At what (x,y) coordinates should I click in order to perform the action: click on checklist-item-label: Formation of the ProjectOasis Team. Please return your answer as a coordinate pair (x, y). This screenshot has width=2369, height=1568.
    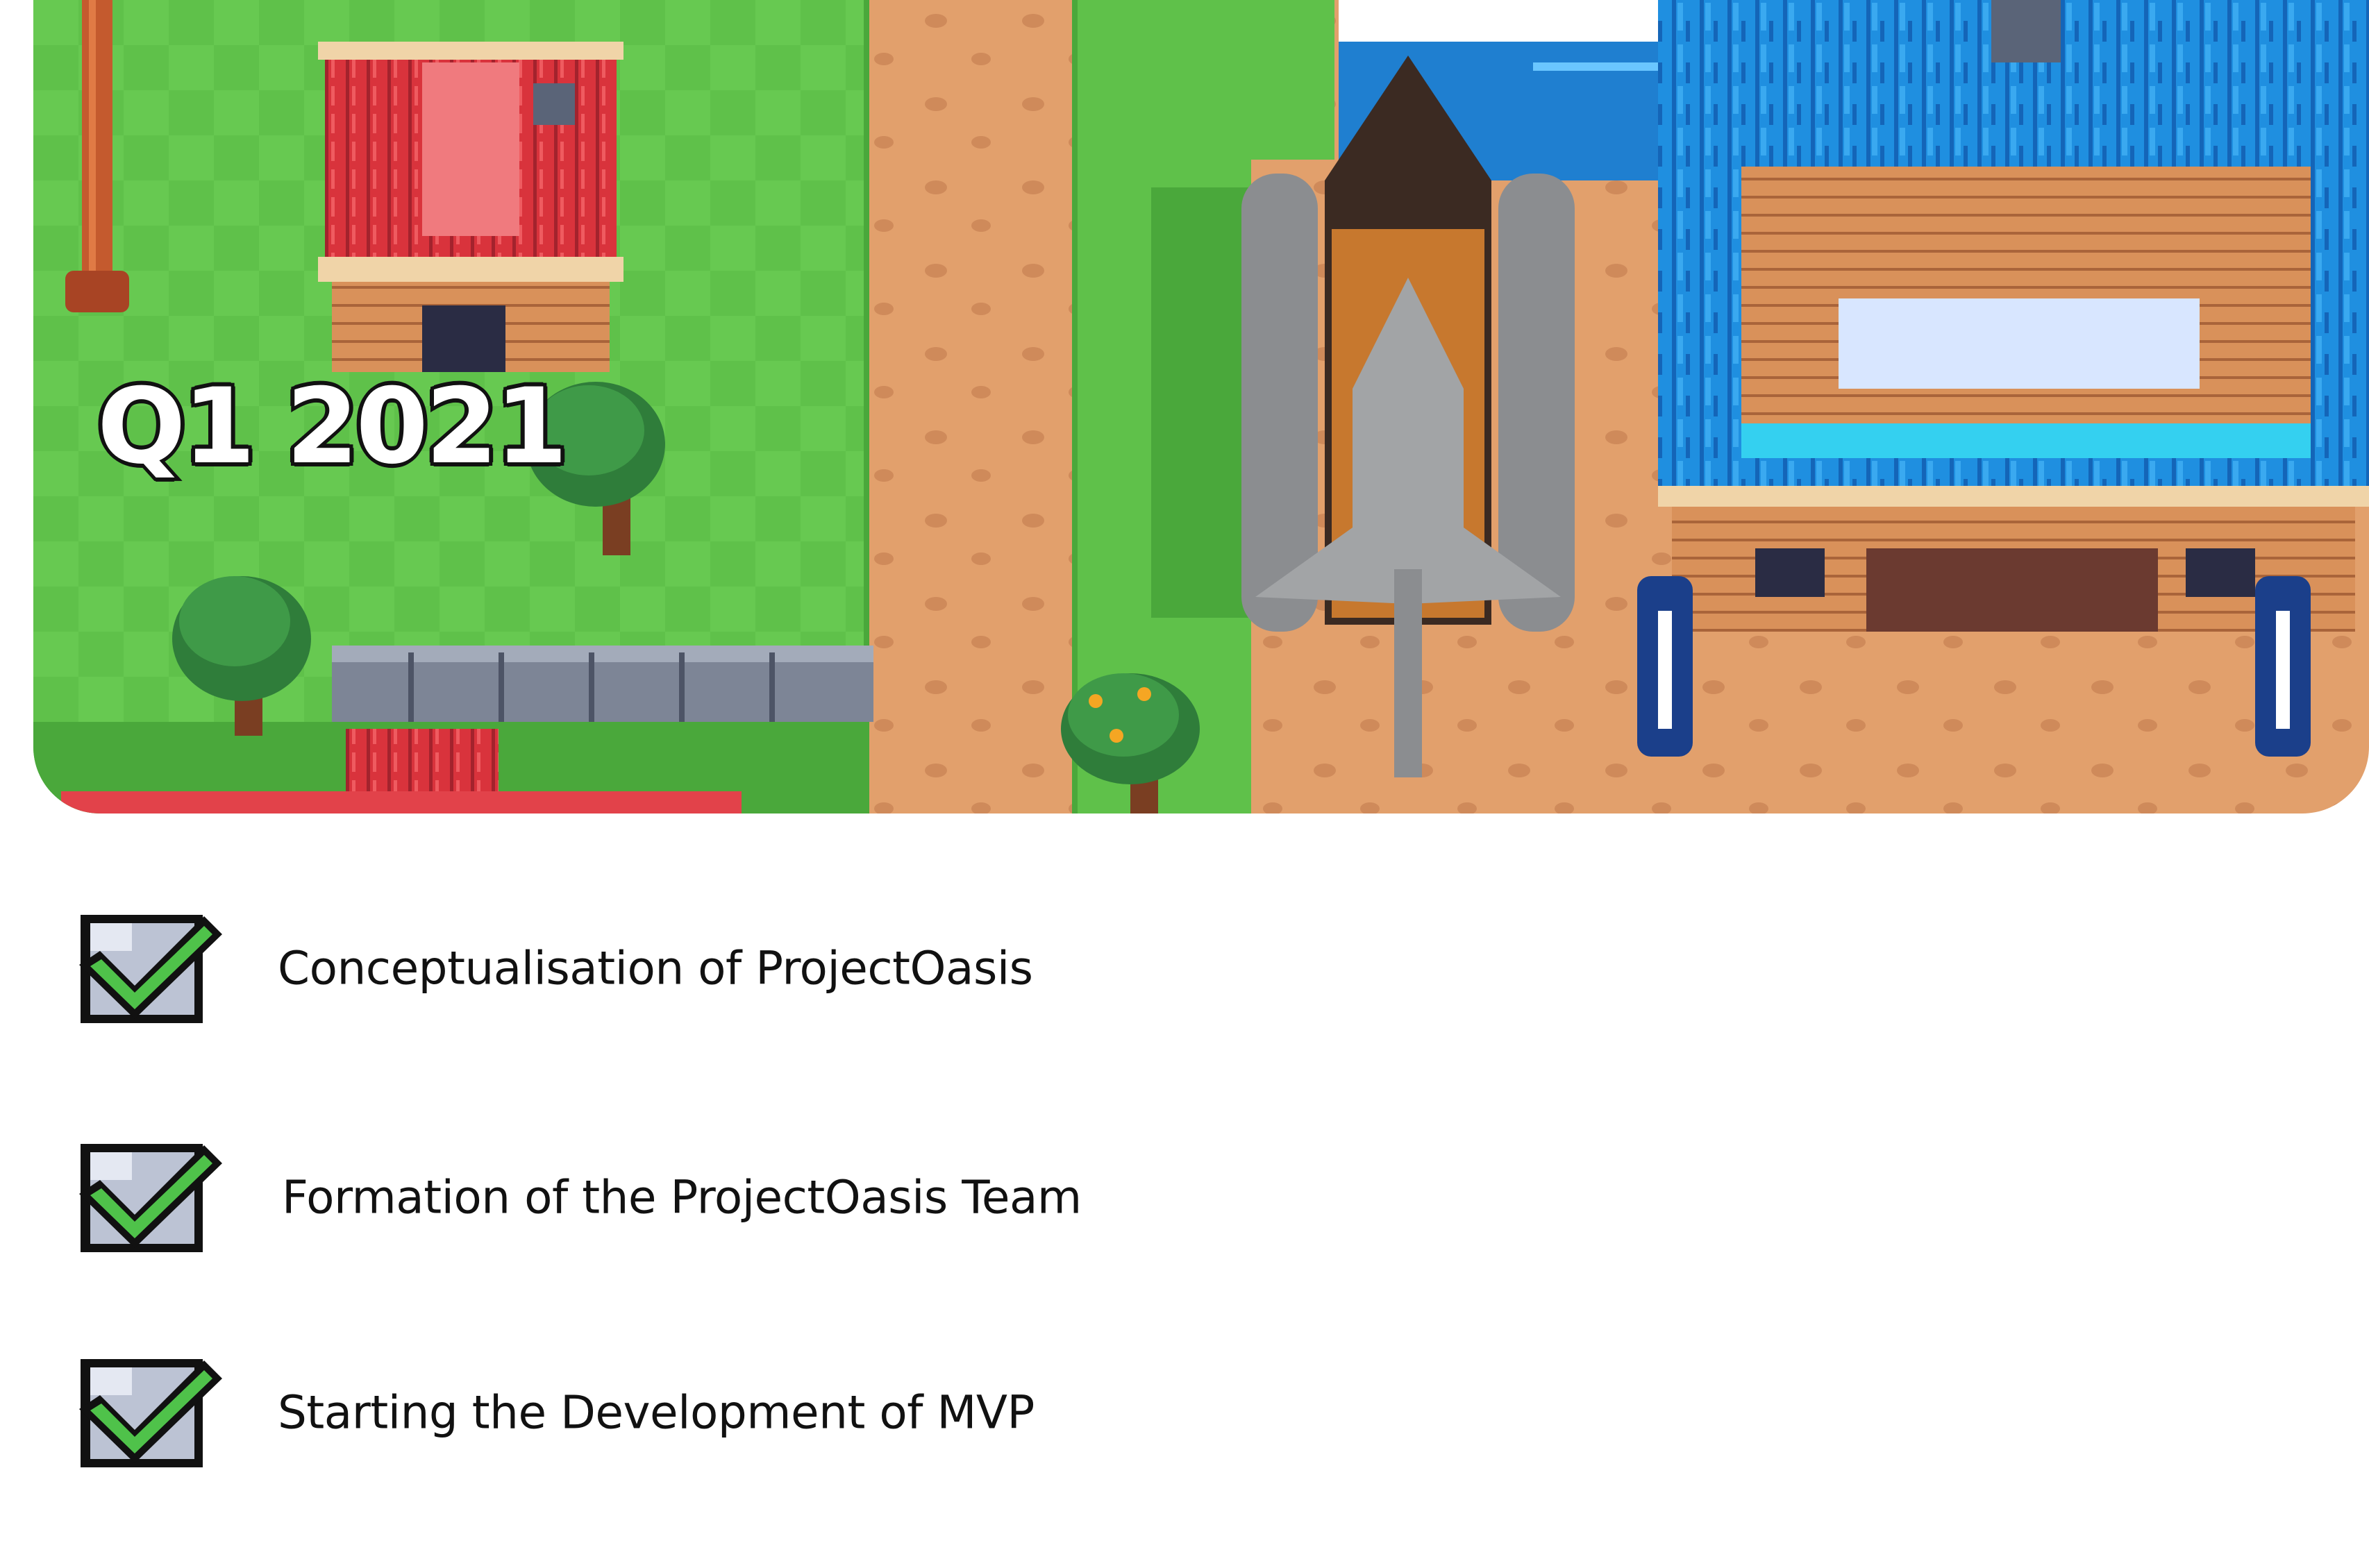
    Looking at the image, I should click on (682, 1197).